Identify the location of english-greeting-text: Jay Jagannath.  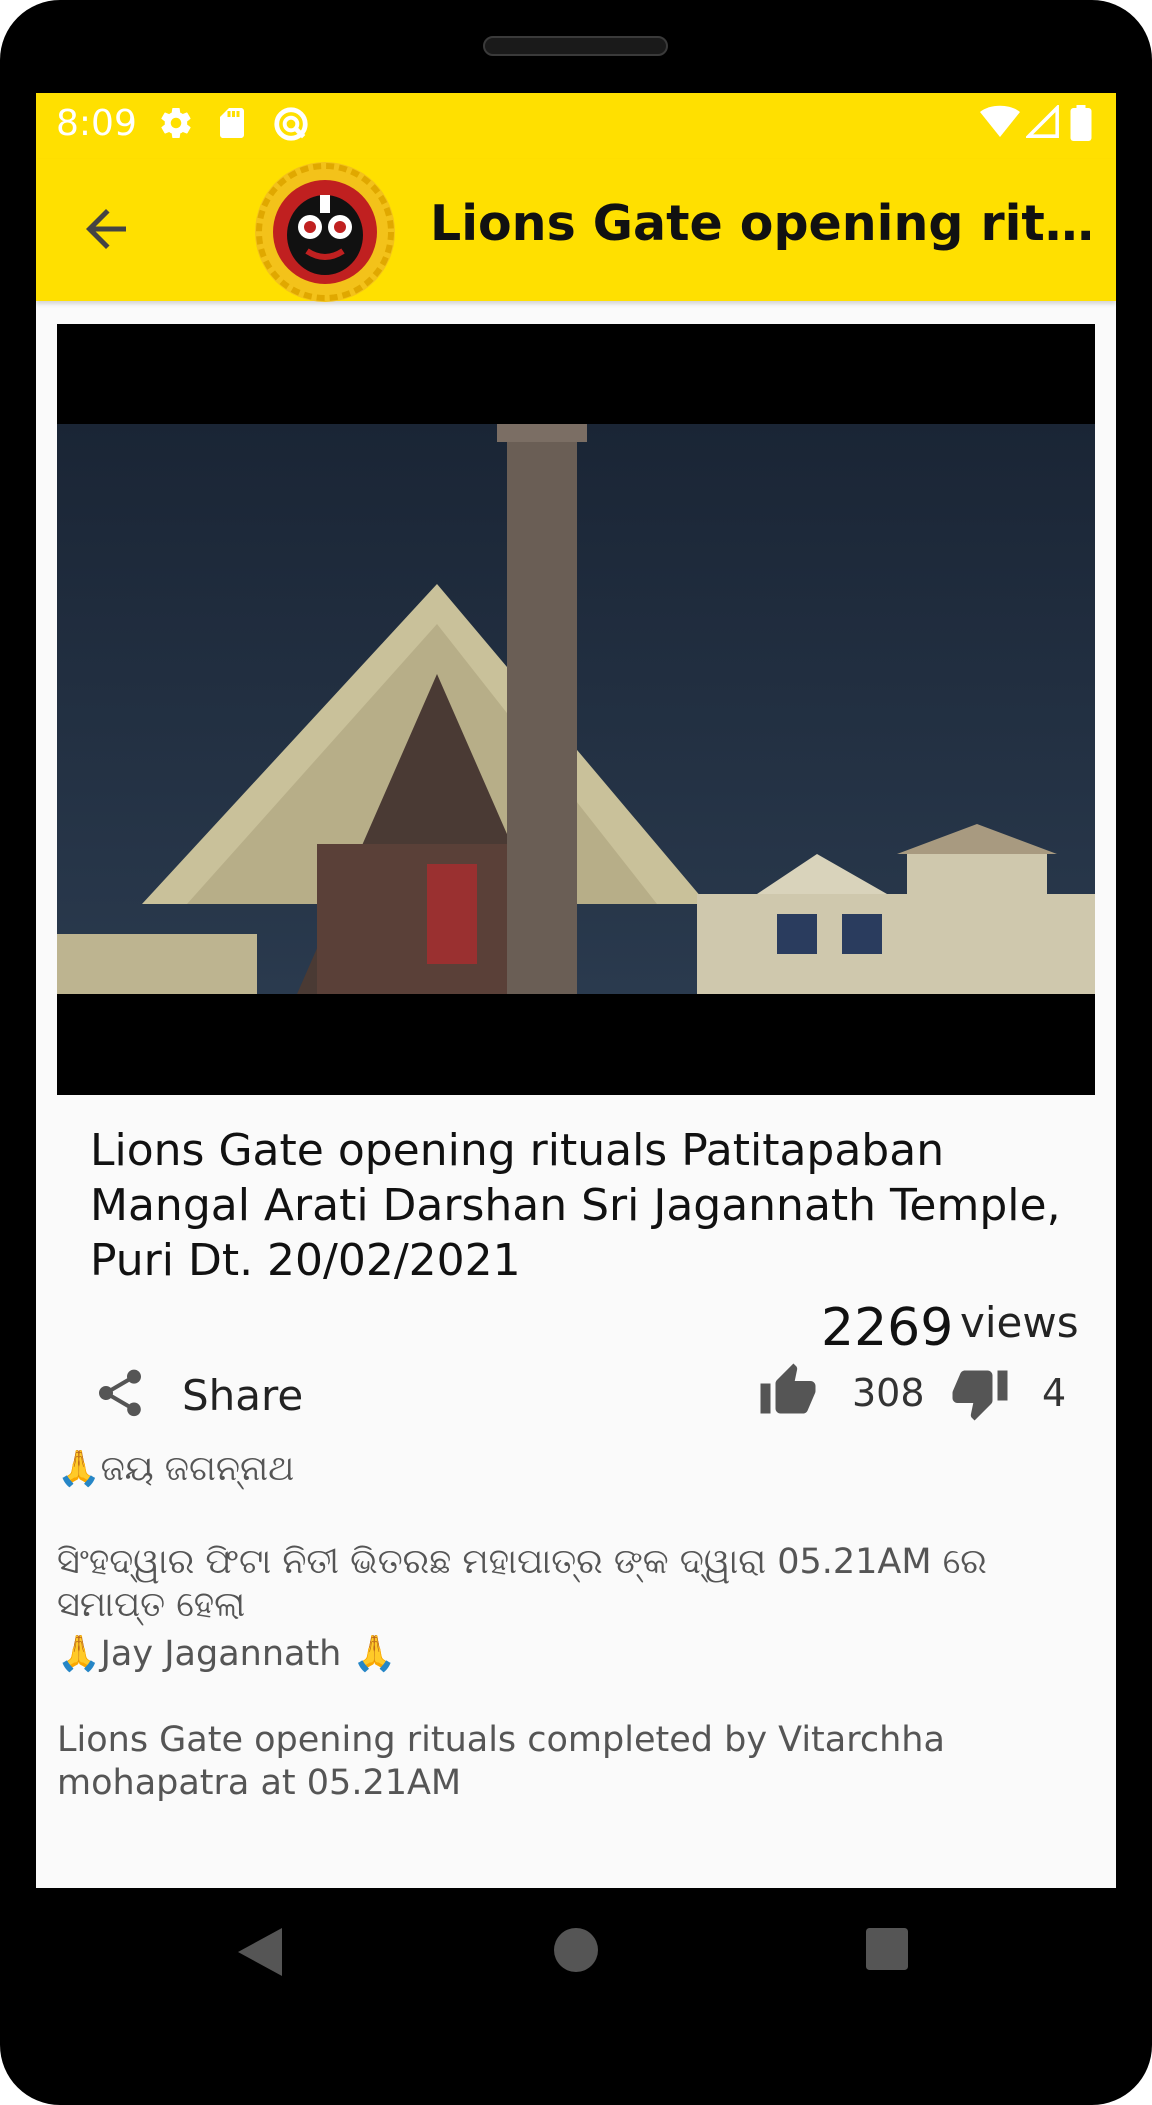
(221, 1654).